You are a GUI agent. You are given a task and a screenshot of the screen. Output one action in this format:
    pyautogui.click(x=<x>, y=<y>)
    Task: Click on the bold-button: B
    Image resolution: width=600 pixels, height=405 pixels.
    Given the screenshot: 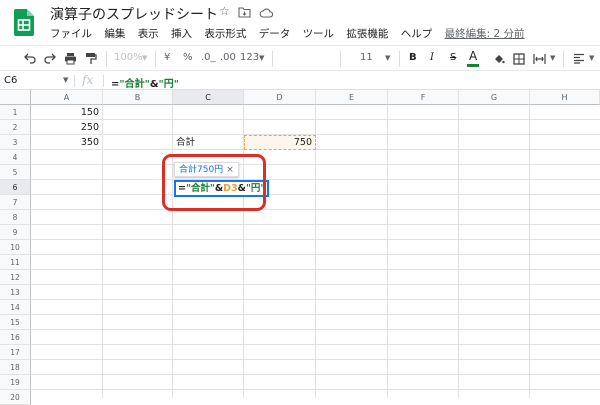 What is the action you would take?
    pyautogui.click(x=413, y=57)
    